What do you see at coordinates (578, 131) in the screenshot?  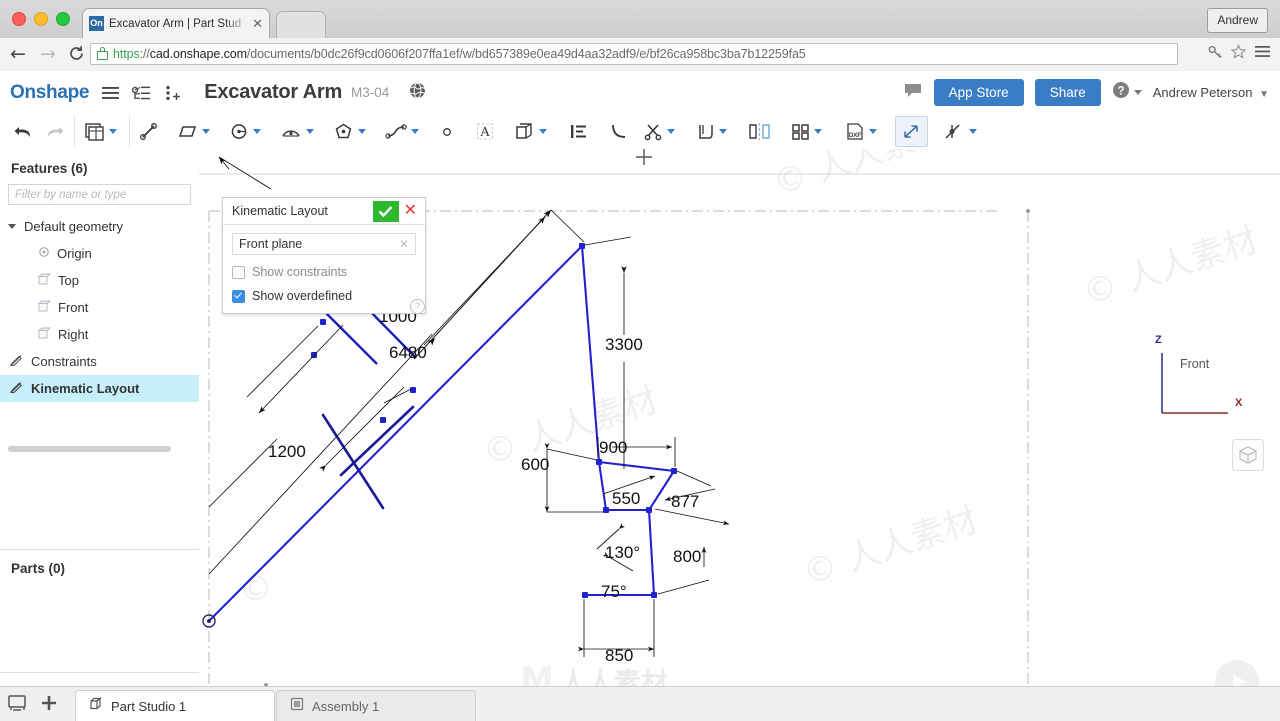 I see `transform-tool-button` at bounding box center [578, 131].